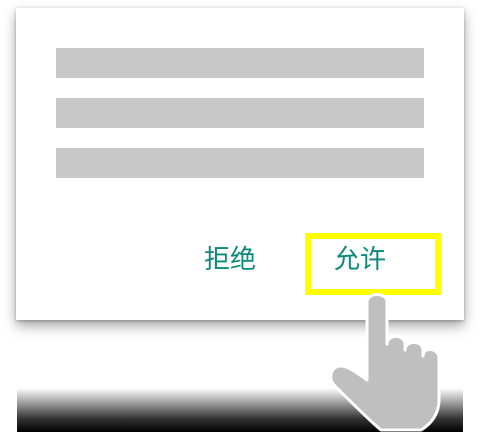 This screenshot has height=432, width=480. I want to click on deny-button: 拒绝, so click(230, 260).